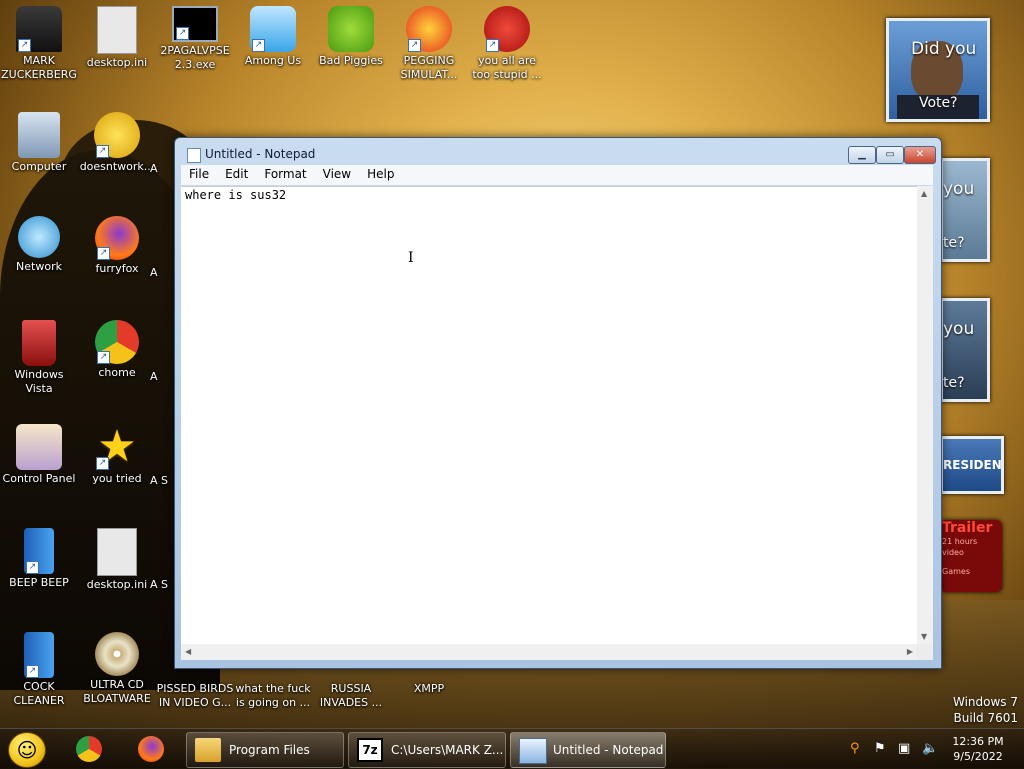  I want to click on window-title: Untitled - Notepad, so click(260, 154).